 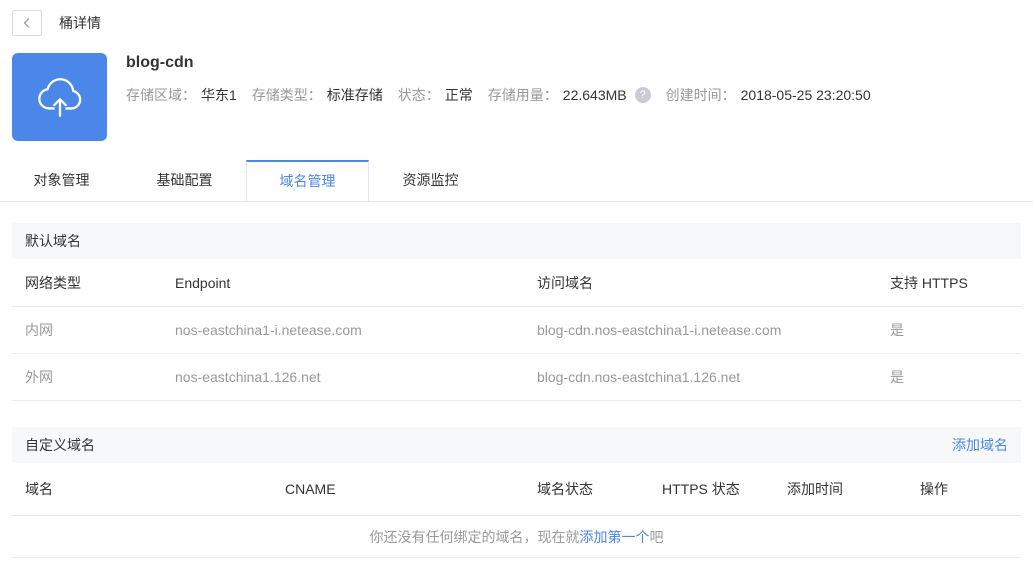 What do you see at coordinates (701, 489) in the screenshot?
I see `column-https-status: HTTPS 状态` at bounding box center [701, 489].